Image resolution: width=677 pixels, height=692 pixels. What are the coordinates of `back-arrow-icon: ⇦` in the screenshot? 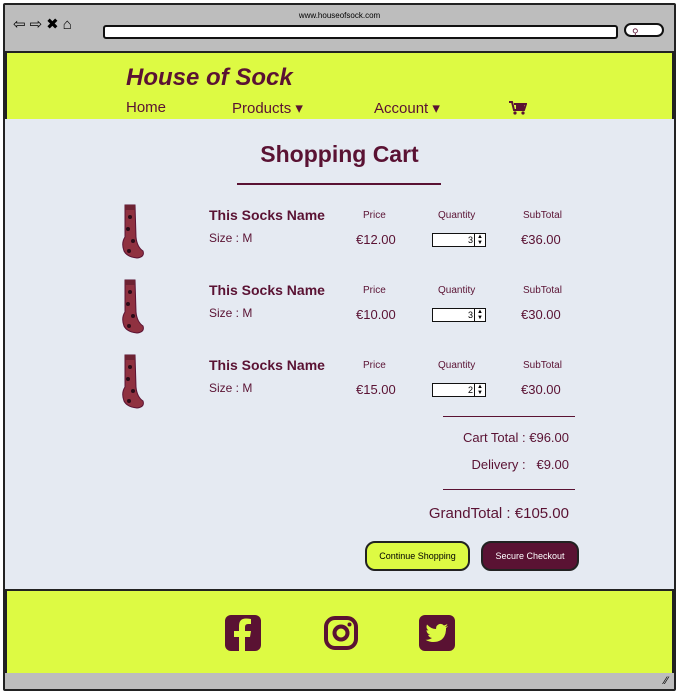 It's located at (19, 25).